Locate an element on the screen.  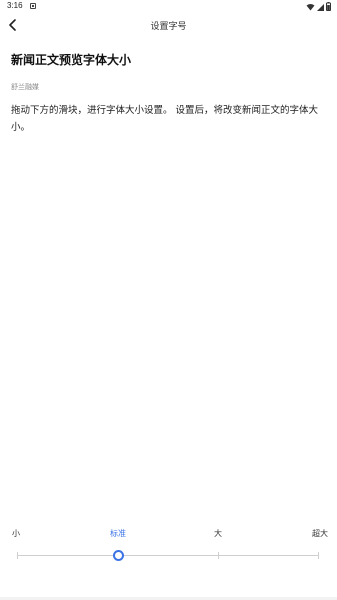
notification-icon is located at coordinates (33, 6).